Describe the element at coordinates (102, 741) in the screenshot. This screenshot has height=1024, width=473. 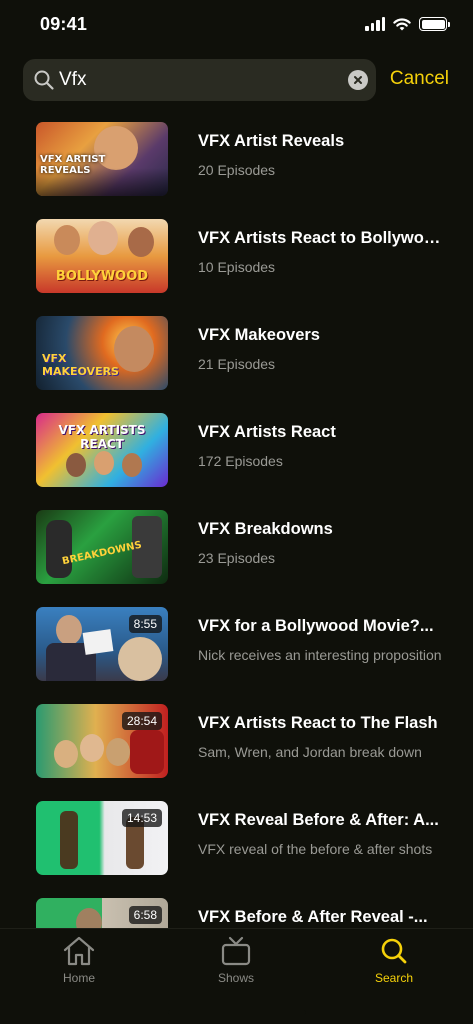
I see `result-thumbnail: 28:54` at that location.